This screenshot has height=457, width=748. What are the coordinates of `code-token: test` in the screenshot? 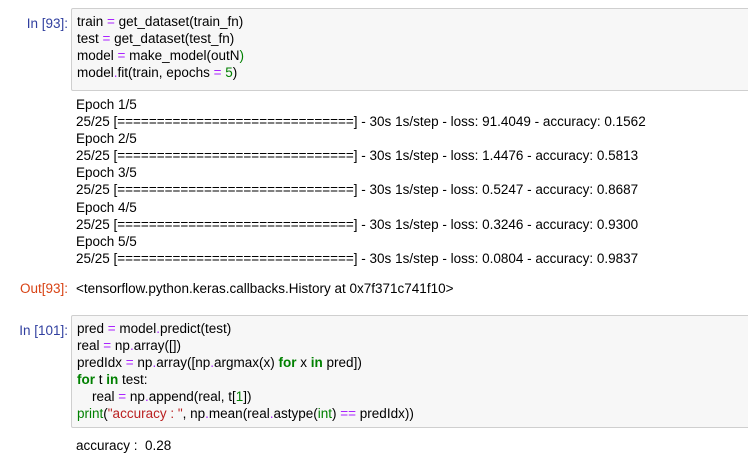 It's located at (90, 38).